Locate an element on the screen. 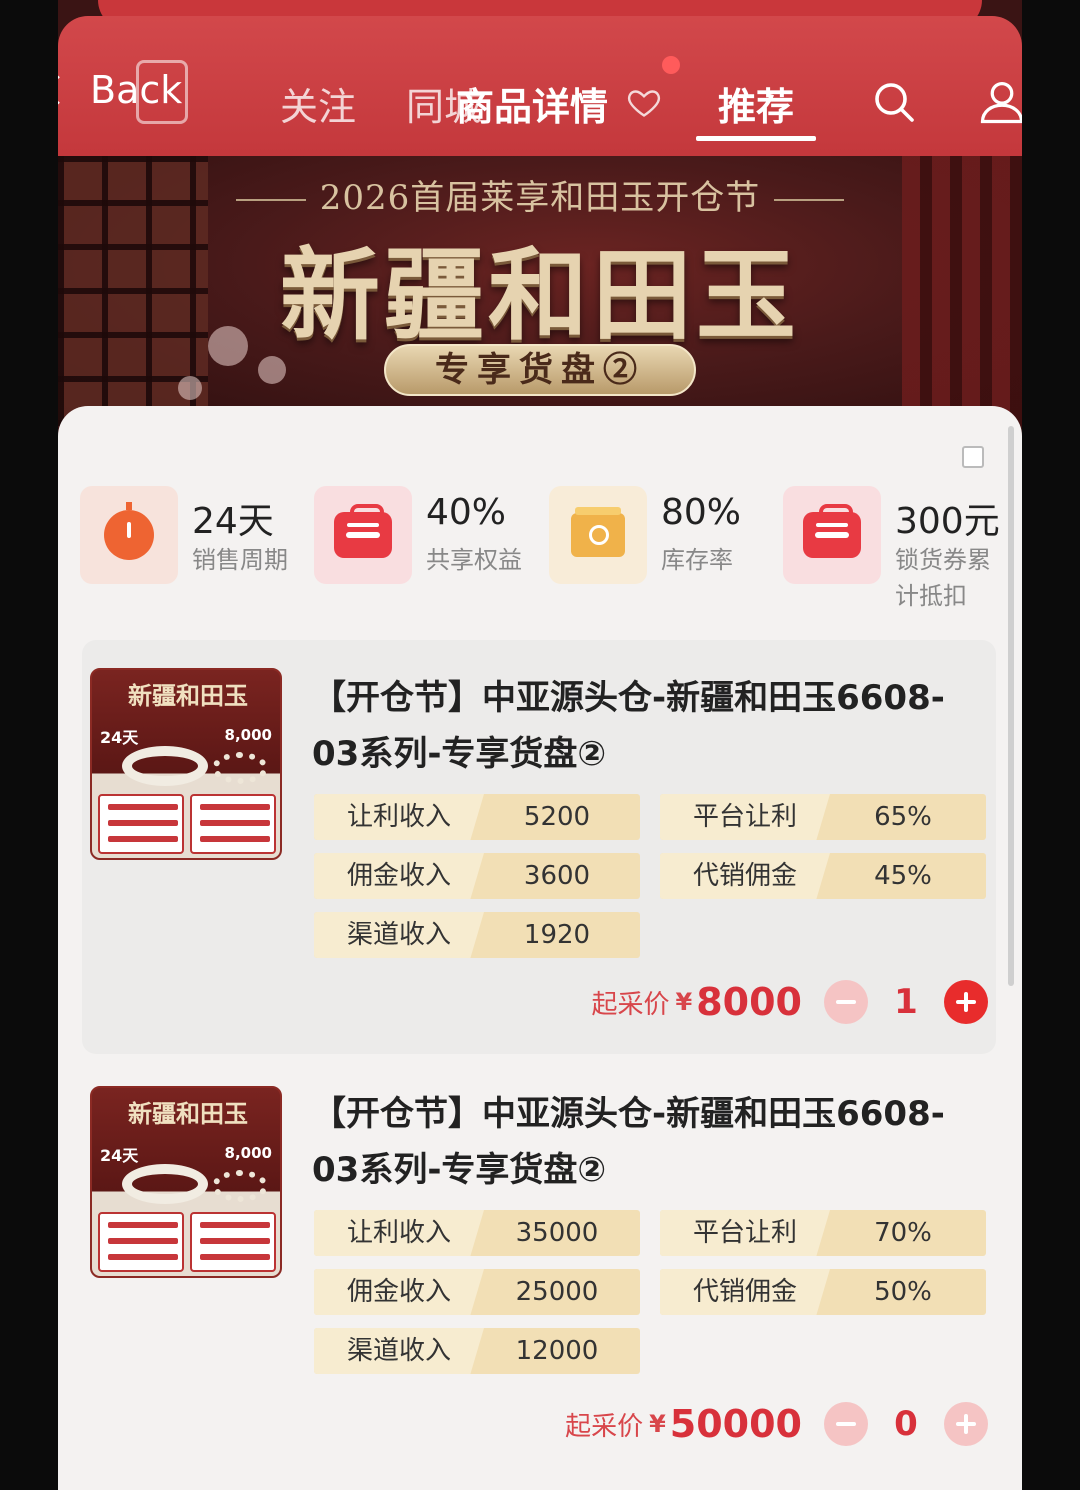 This screenshot has height=1490, width=1080. metric-value: 1920 is located at coordinates (557, 935).